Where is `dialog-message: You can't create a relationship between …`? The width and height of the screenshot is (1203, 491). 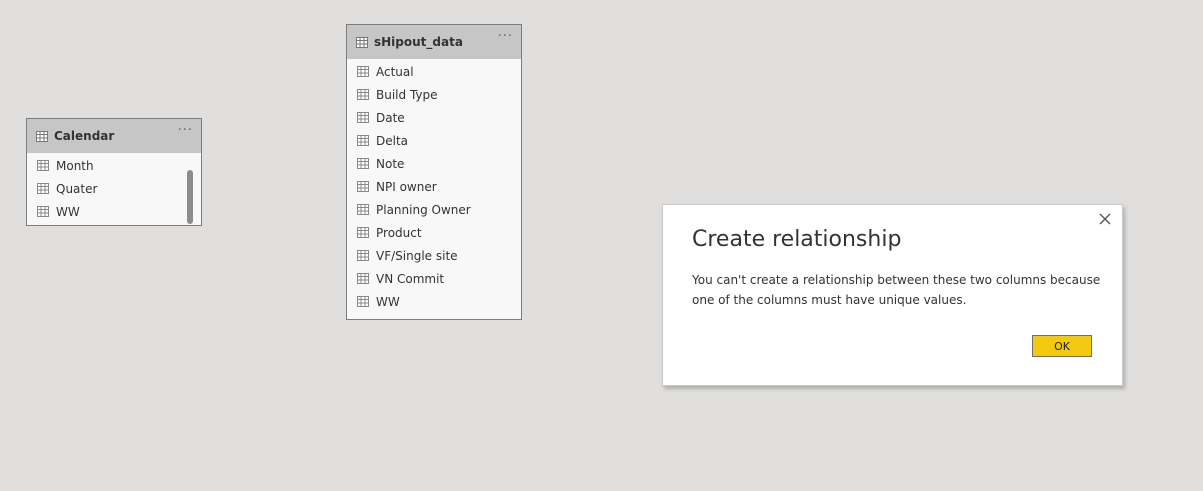
dialog-message: You can't create a relationship between … is located at coordinates (896, 290).